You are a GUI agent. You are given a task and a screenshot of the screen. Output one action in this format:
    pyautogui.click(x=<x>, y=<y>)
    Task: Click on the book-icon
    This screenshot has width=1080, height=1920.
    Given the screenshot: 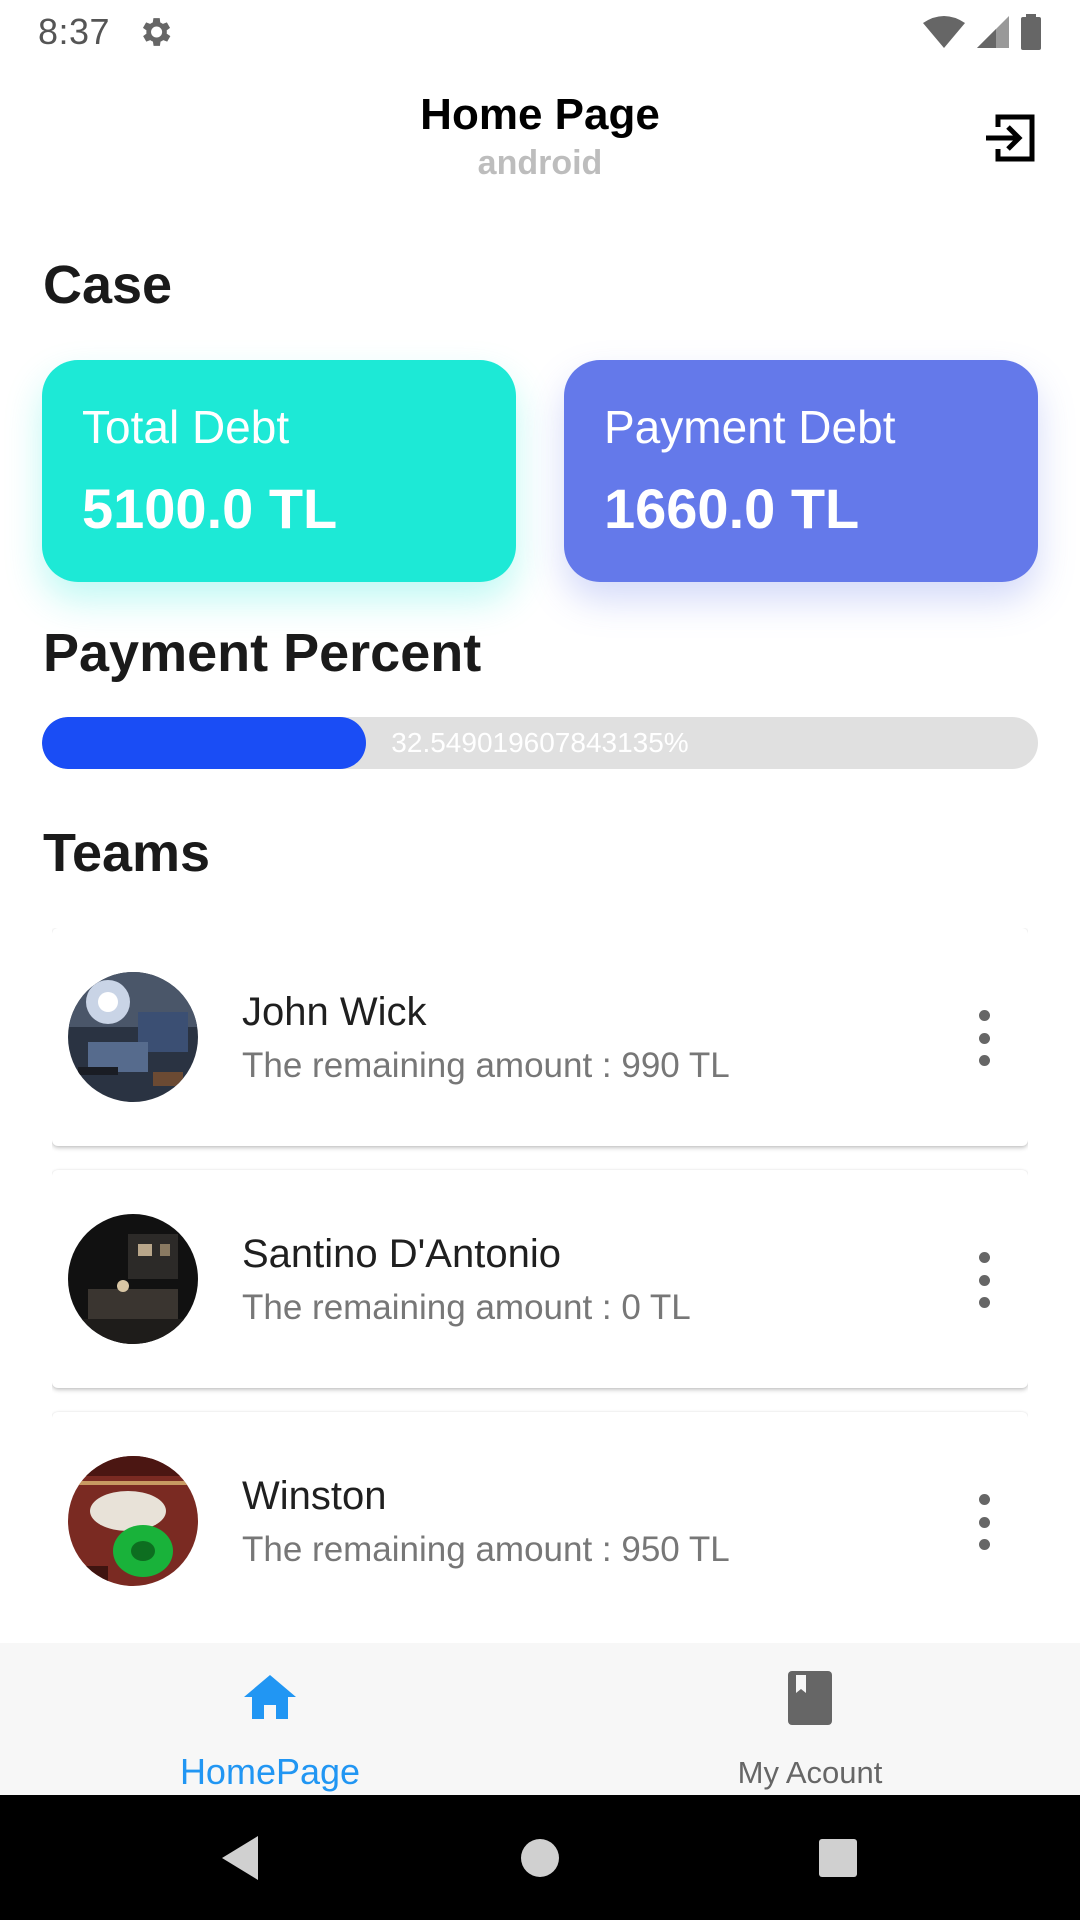 What is the action you would take?
    pyautogui.click(x=810, y=1698)
    